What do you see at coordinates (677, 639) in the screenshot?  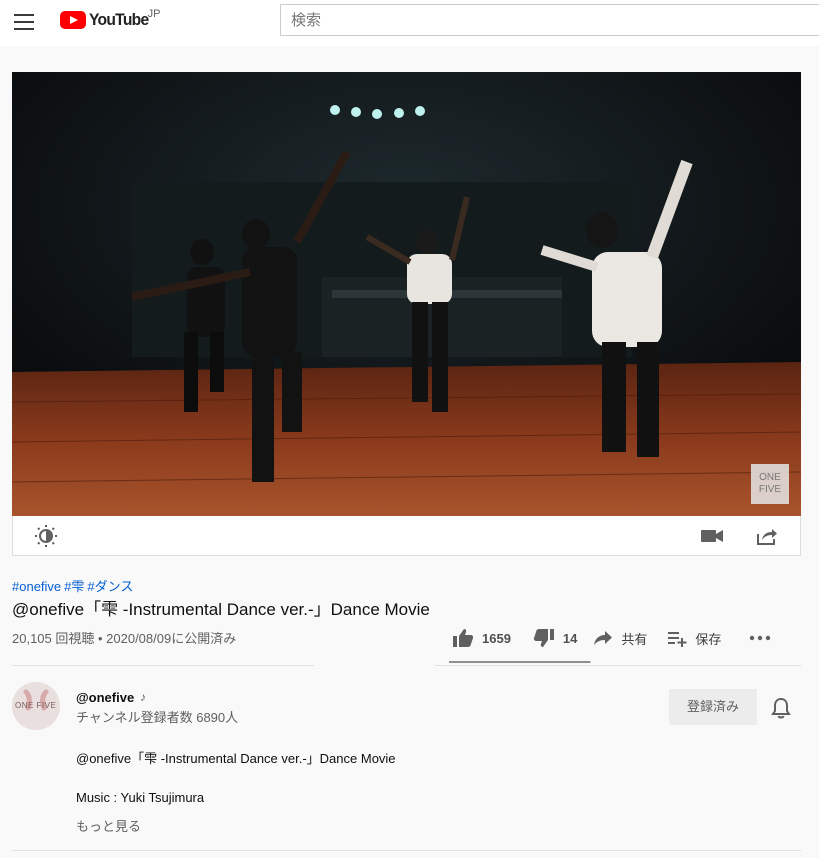 I see `playlist-add-icon` at bounding box center [677, 639].